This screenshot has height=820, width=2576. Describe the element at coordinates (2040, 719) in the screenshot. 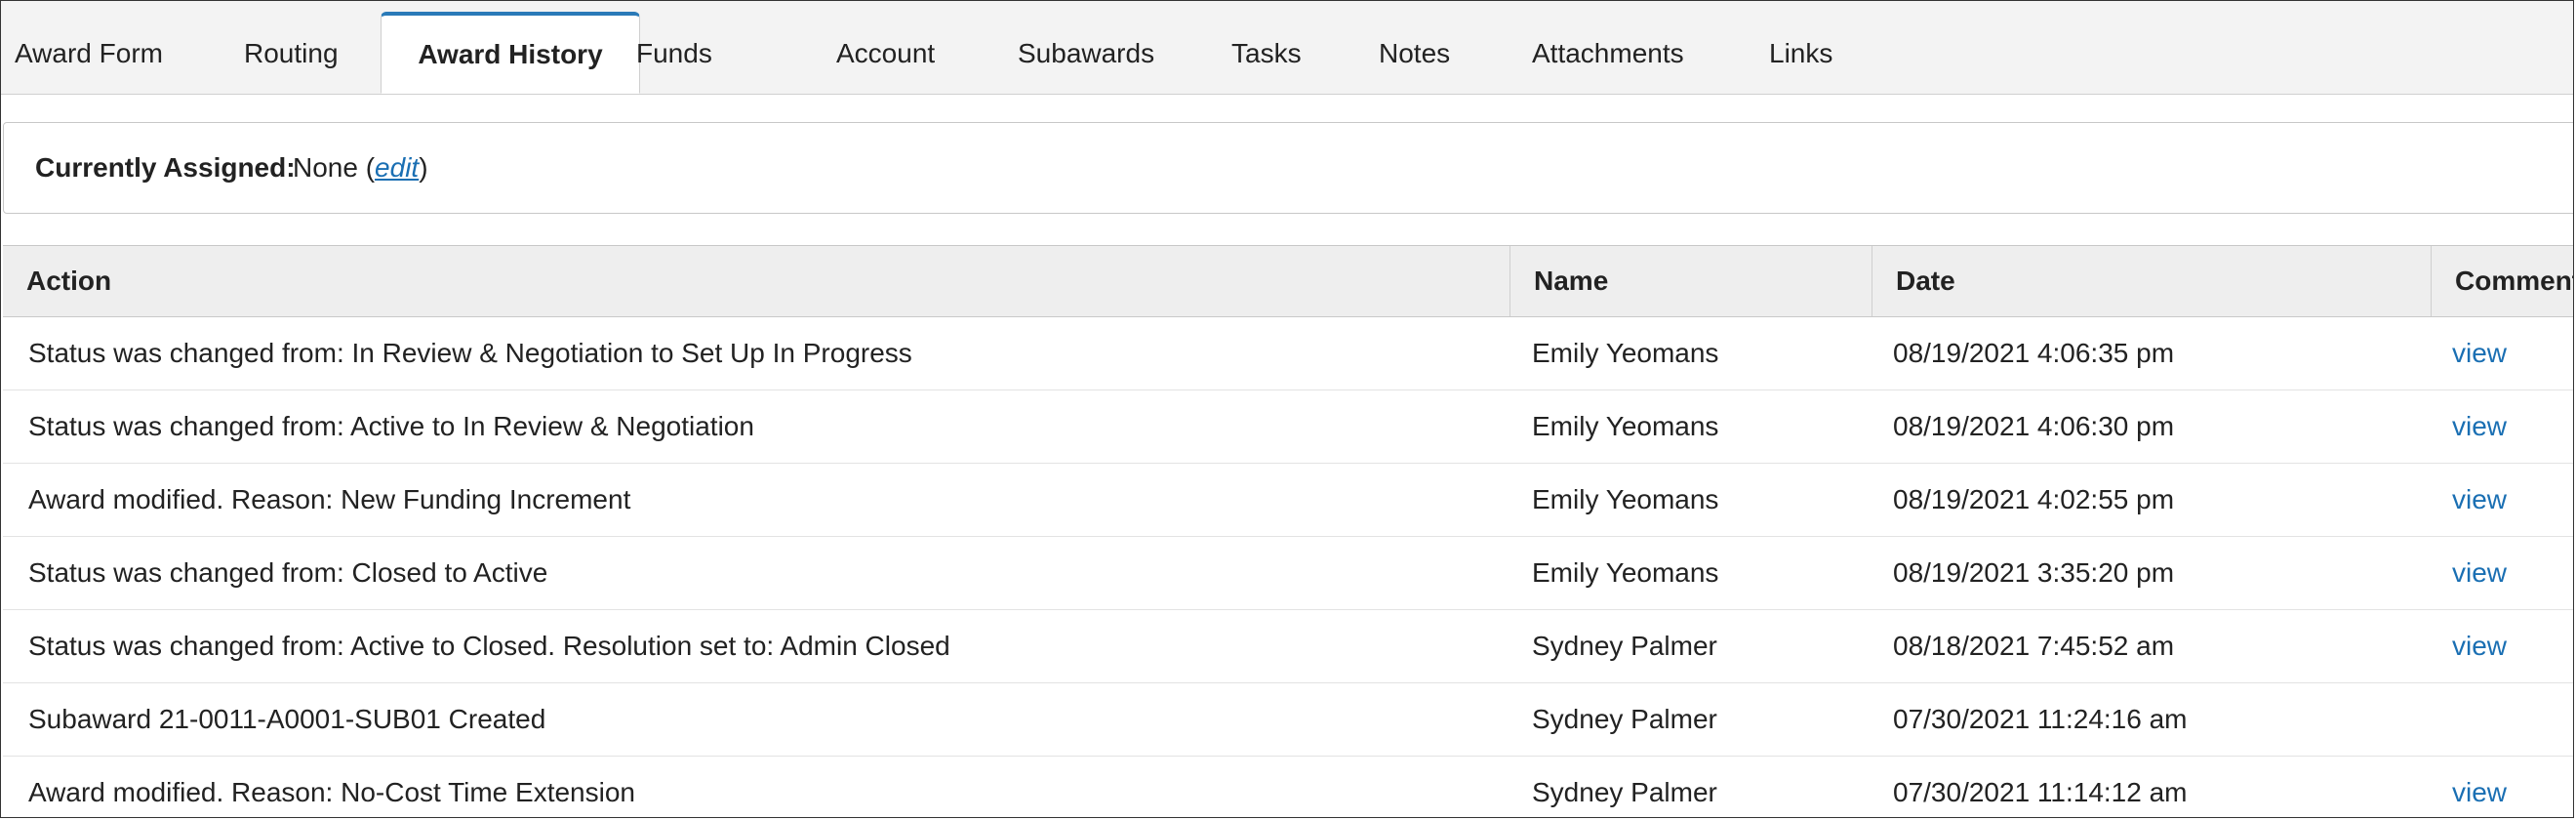

I see `cell-date: 07/30/2021 11:24:16 am` at that location.